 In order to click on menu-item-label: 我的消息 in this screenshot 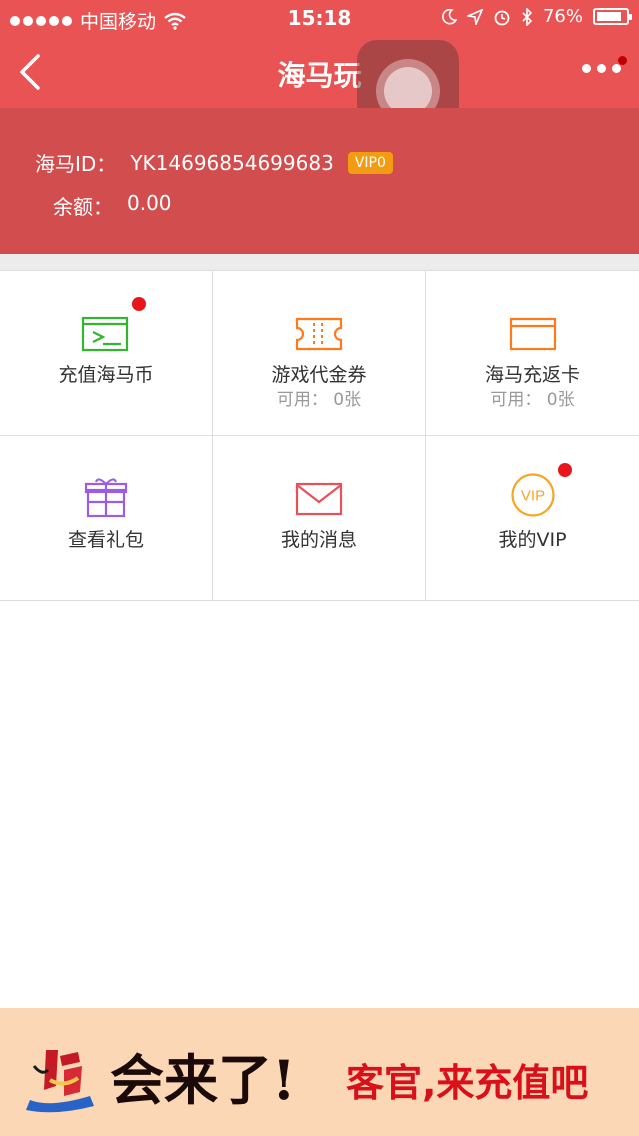, I will do `click(318, 540)`.